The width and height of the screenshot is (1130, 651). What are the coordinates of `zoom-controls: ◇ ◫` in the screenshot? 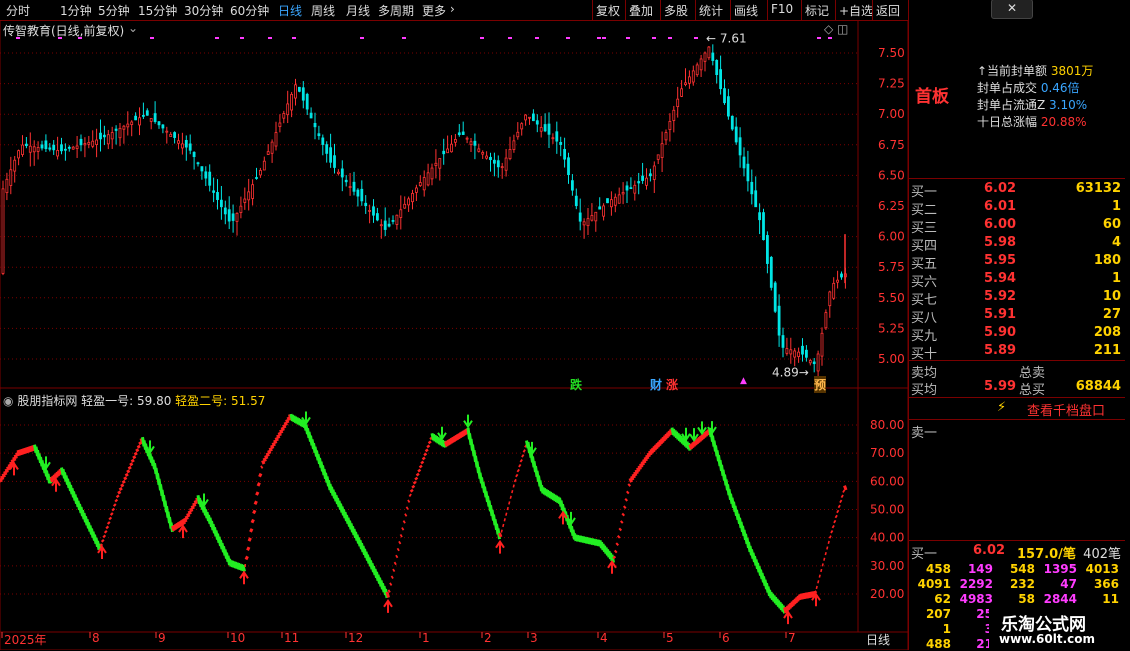 It's located at (836, 29).